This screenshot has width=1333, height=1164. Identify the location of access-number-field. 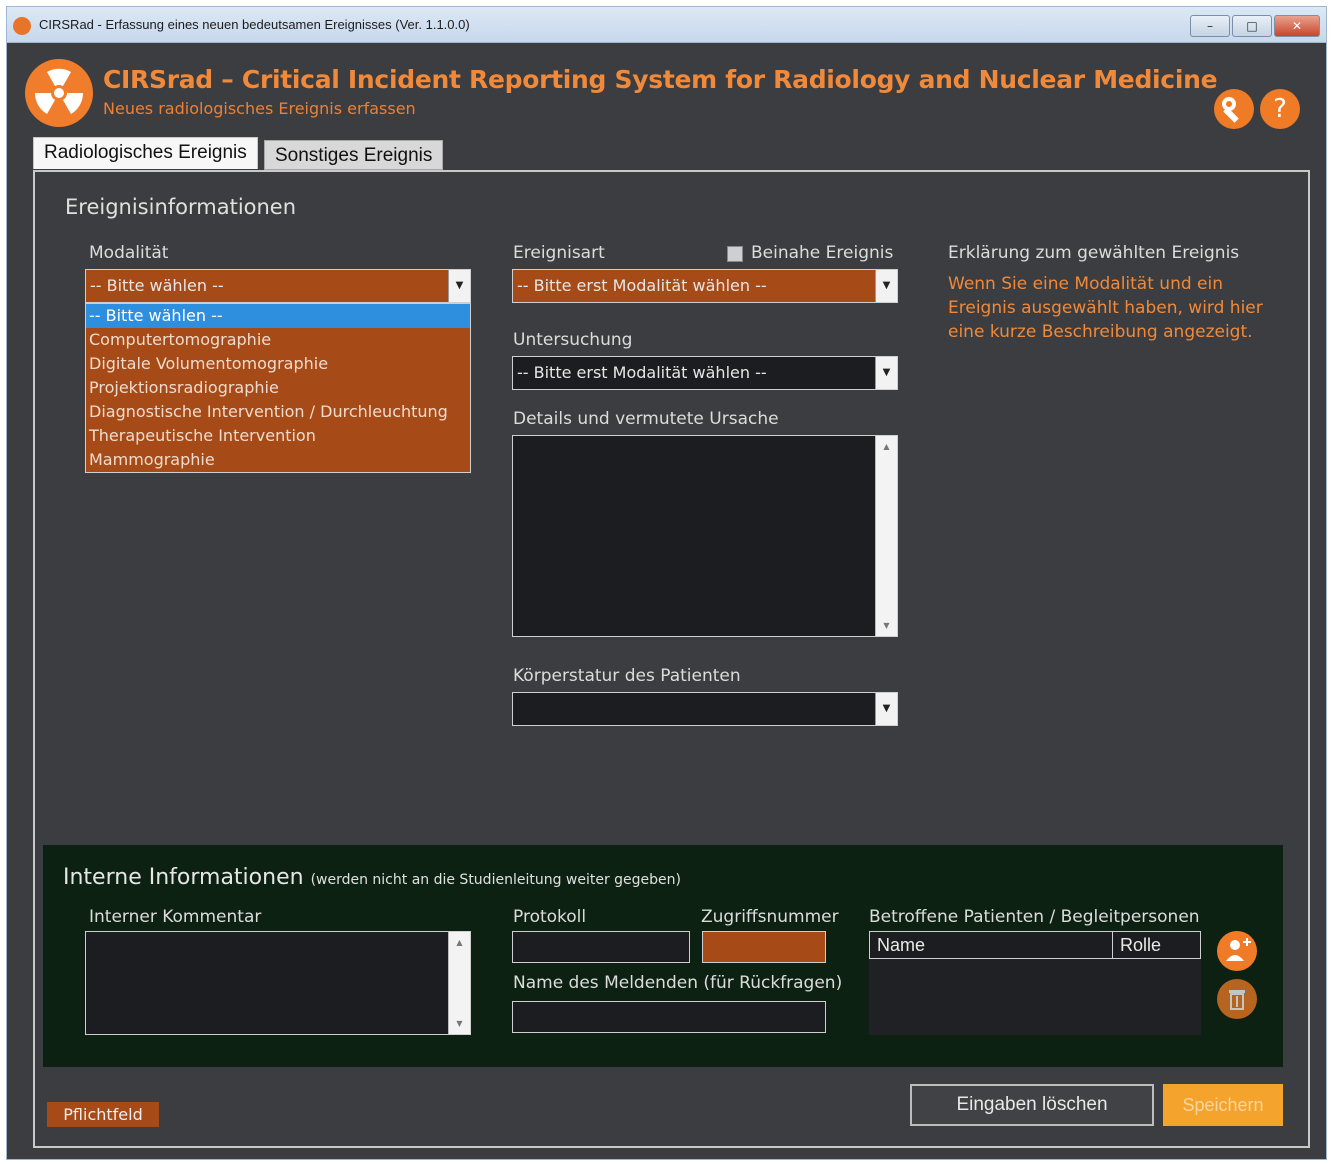
(764, 947).